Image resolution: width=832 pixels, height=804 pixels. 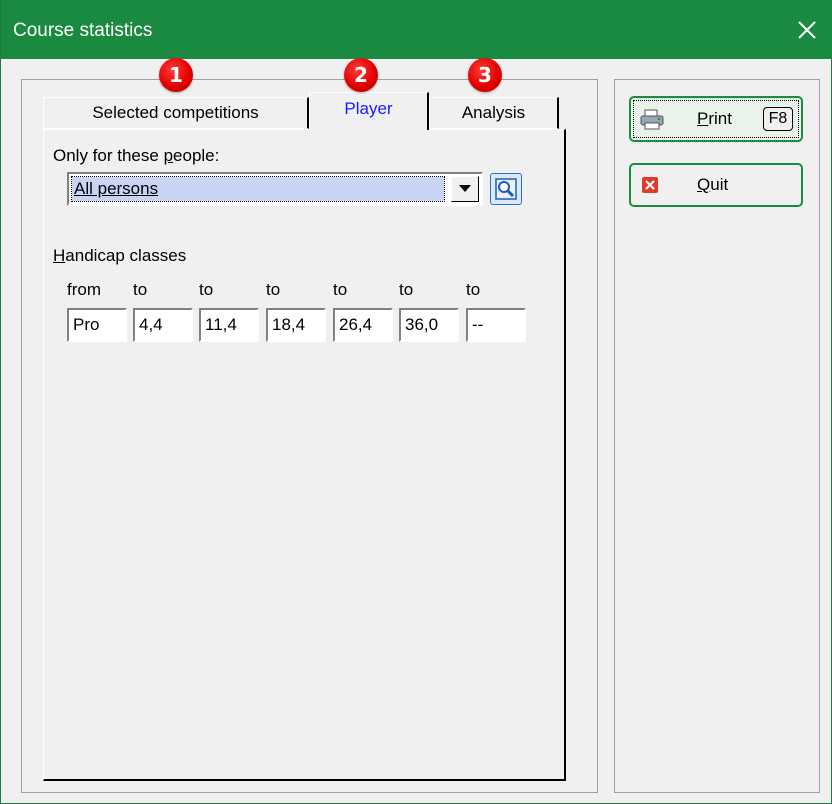 What do you see at coordinates (361, 75) in the screenshot?
I see `badge-2: 2` at bounding box center [361, 75].